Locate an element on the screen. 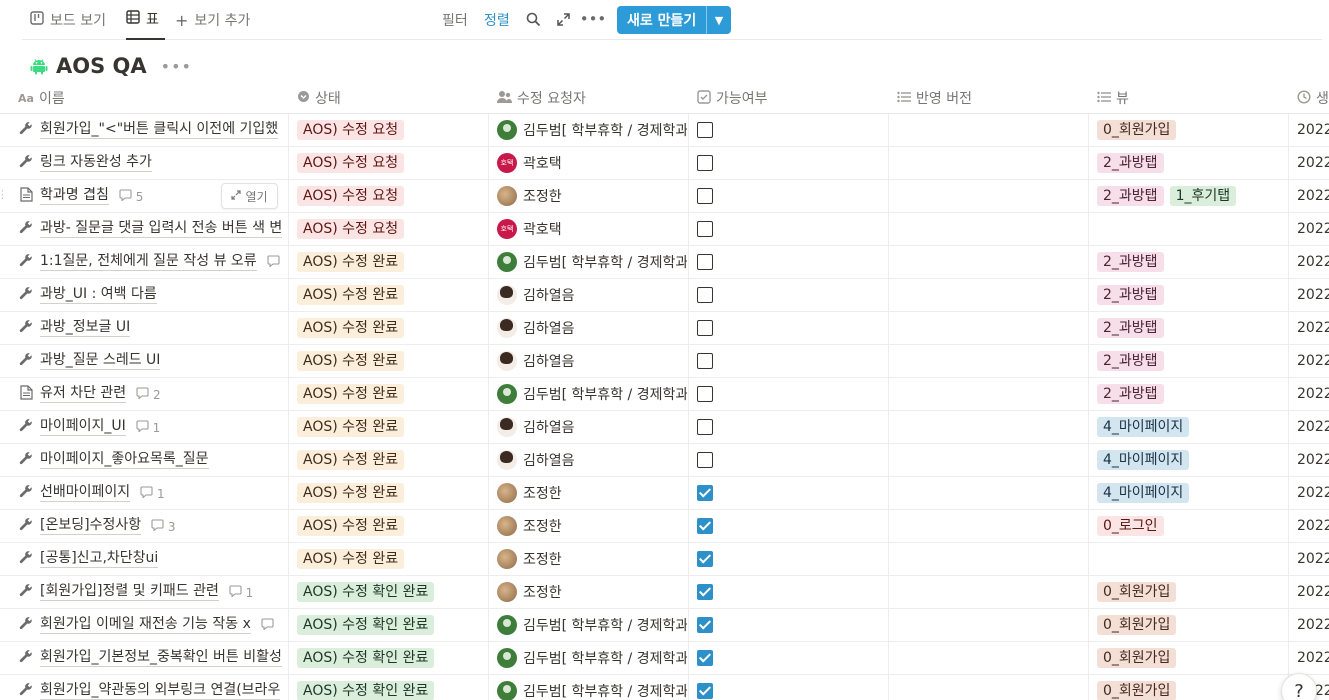 This screenshot has width=1329, height=700. table-row: 과방_UI : 여백 다름 AOS) 수정 완료 김하열음 2_과방탭 2022 is located at coordinates (664, 295).